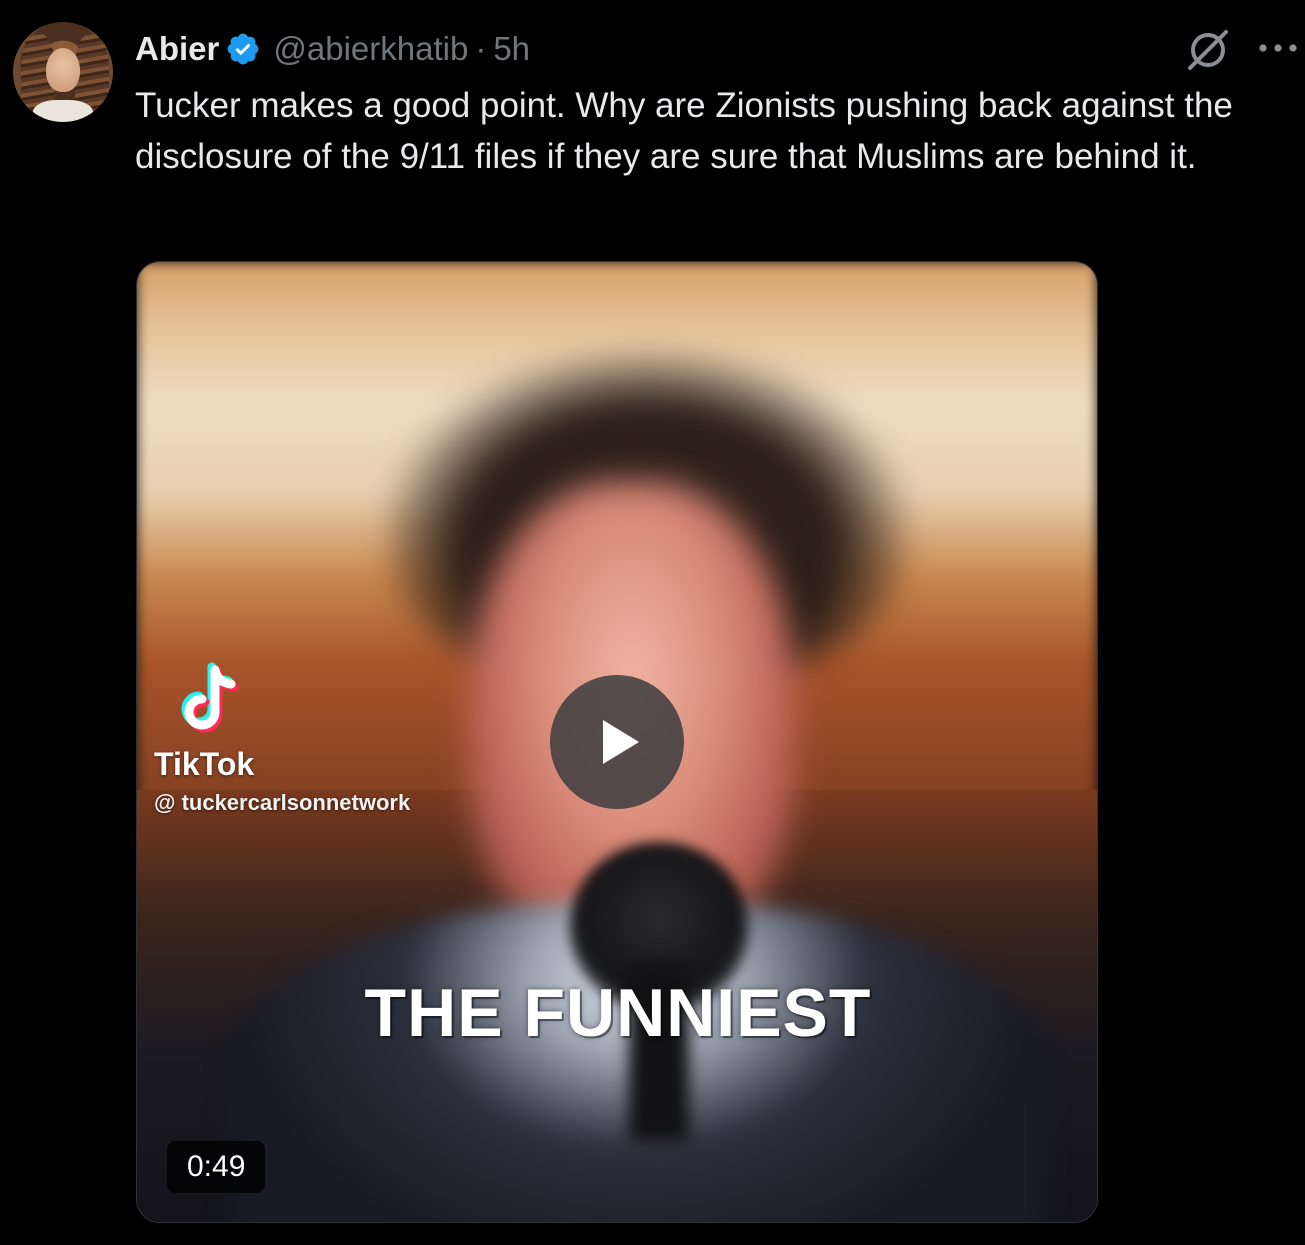 The width and height of the screenshot is (1305, 1245). What do you see at coordinates (370, 49) in the screenshot?
I see `author-handle: @abierkhatib` at bounding box center [370, 49].